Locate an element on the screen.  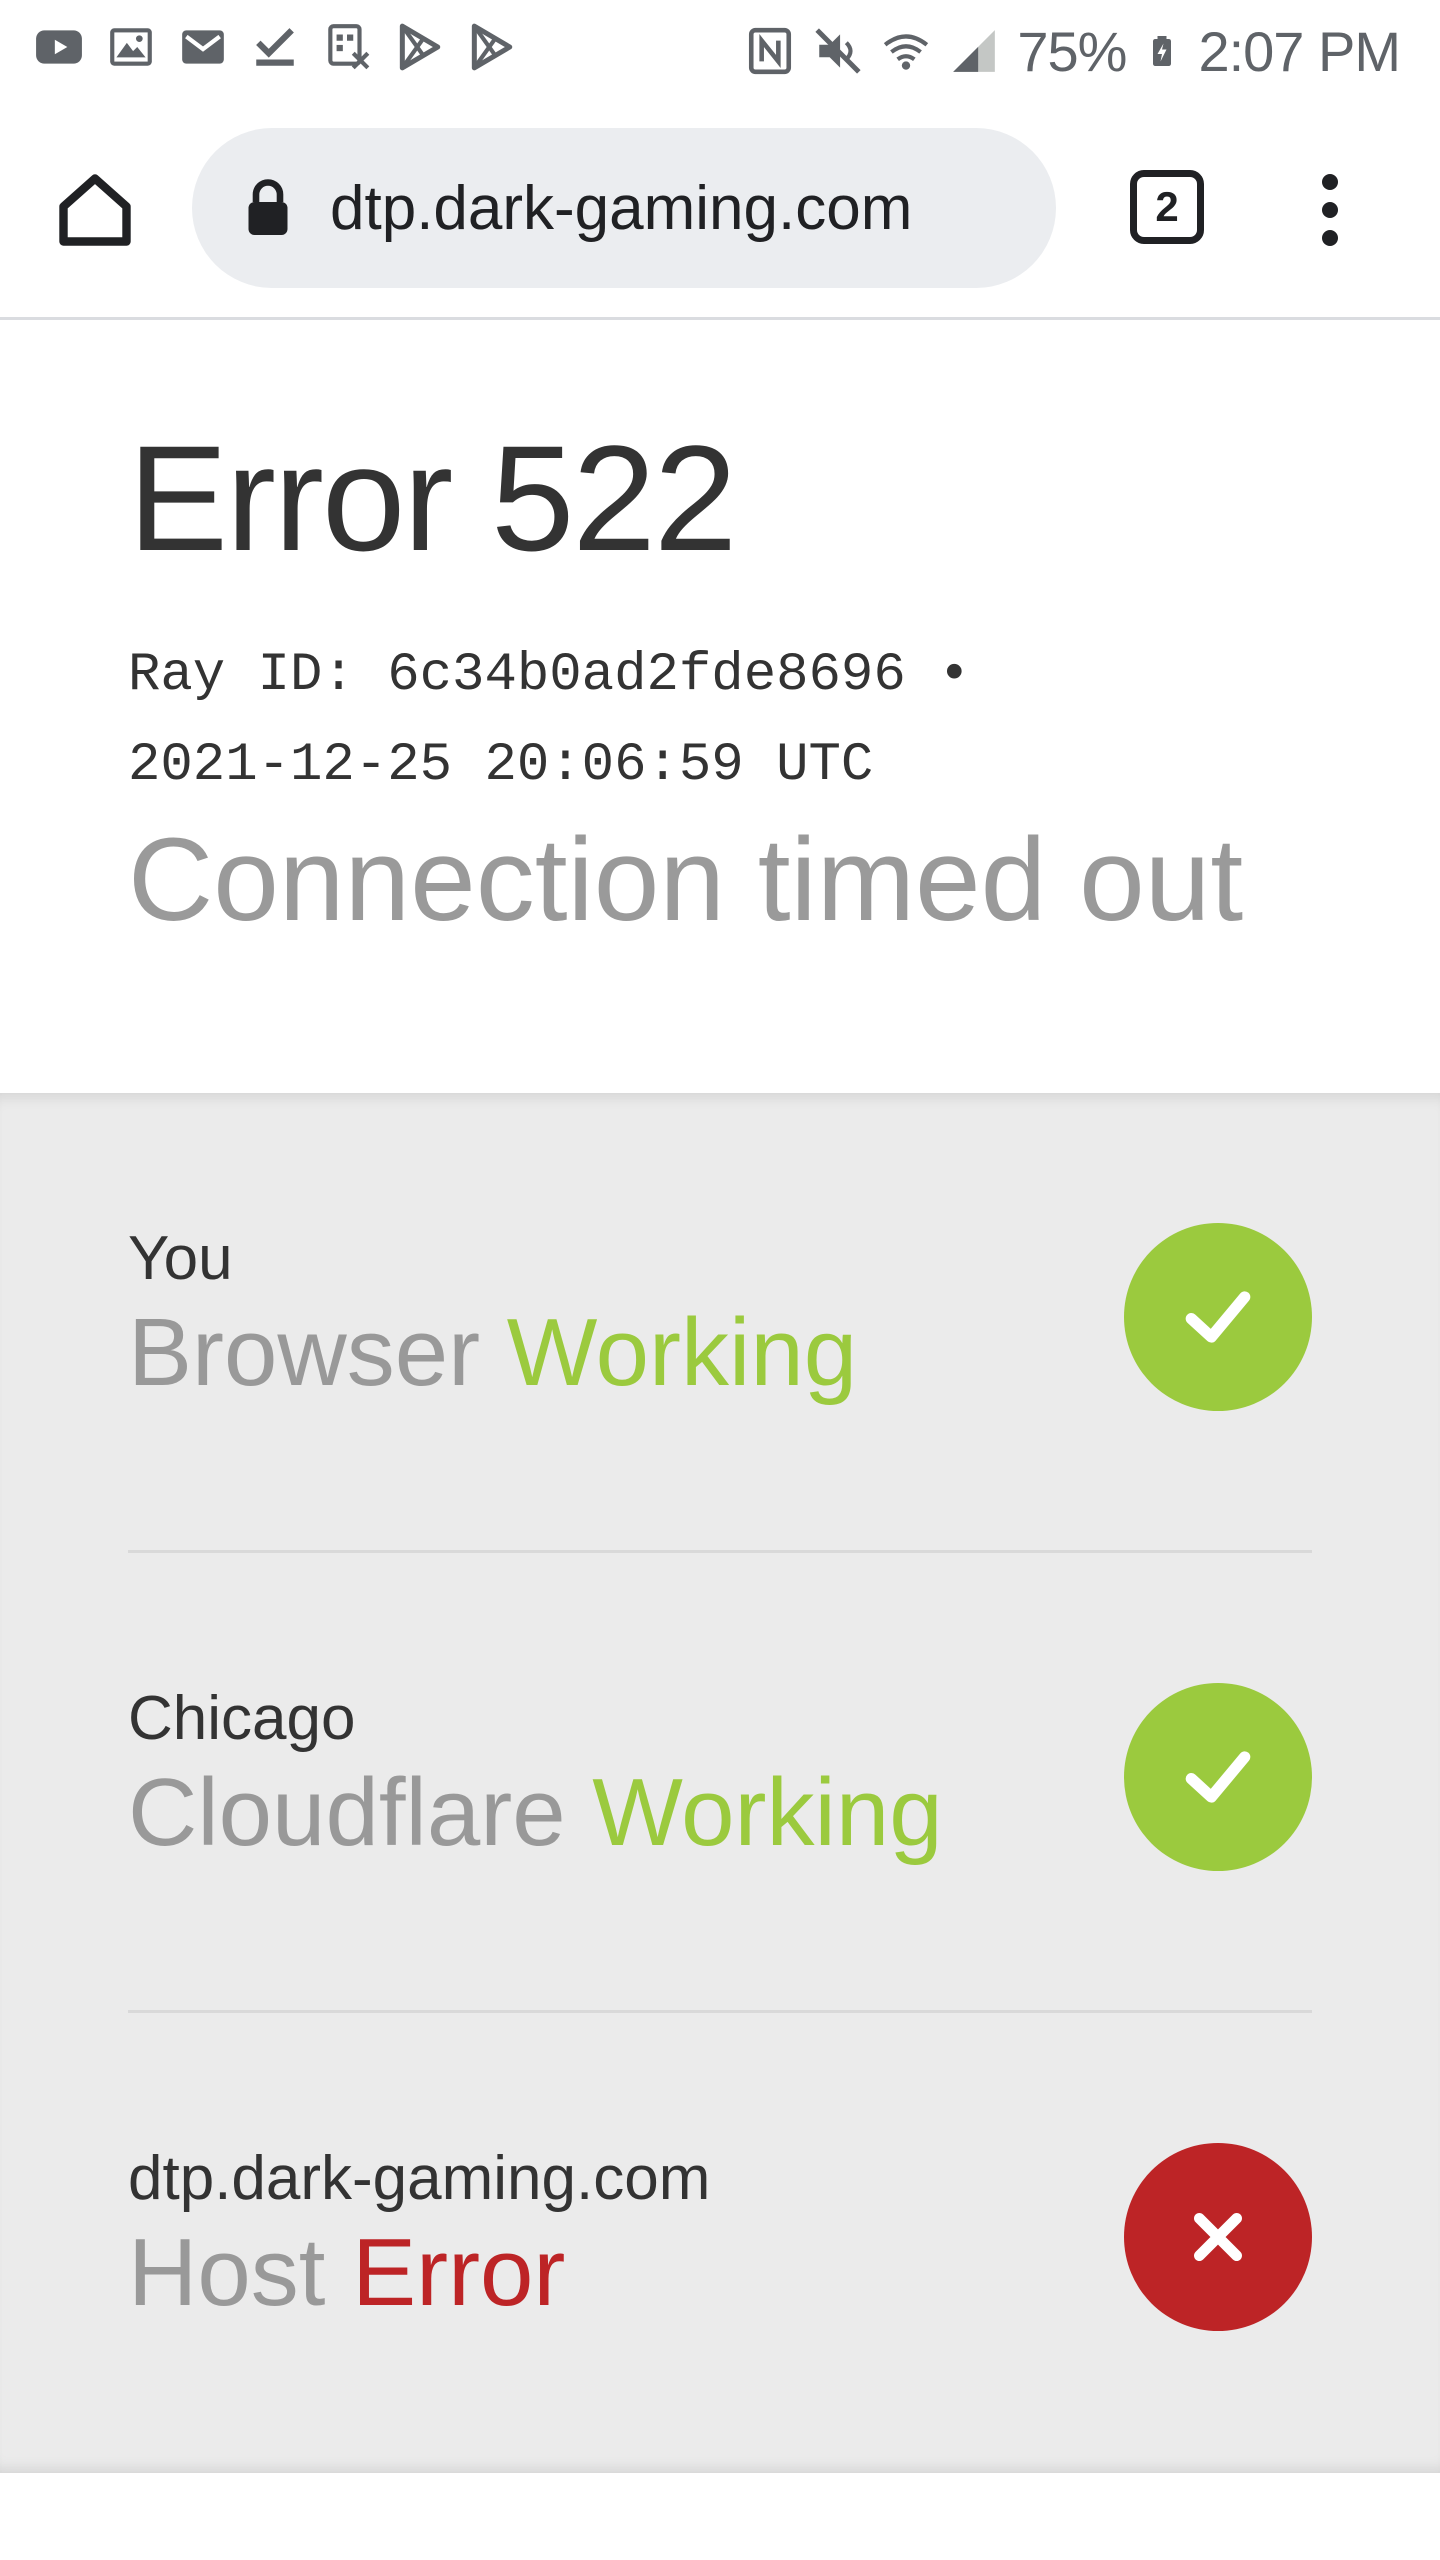
location-label: Chicago is located at coordinates (242, 1718).